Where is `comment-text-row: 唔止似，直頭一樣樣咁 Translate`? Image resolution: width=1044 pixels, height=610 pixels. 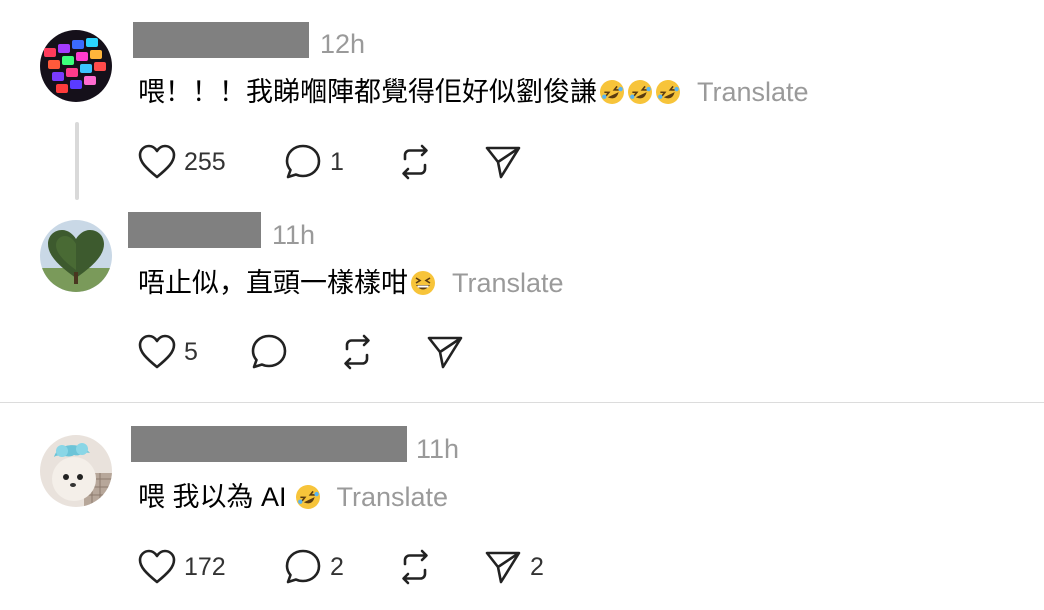
comment-text-row: 唔止似，直頭一樣樣咁 Translate is located at coordinates (351, 283).